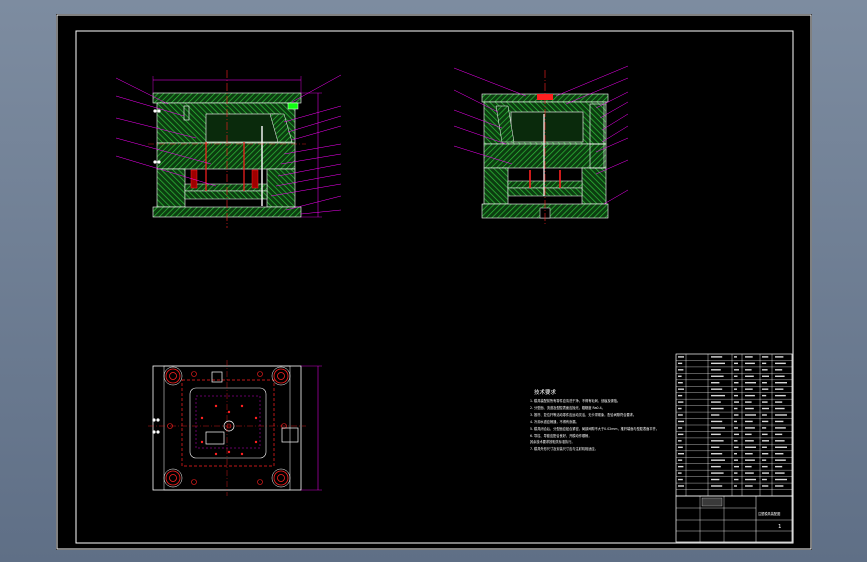 The image size is (867, 562). Describe the element at coordinates (293, 106) in the screenshot. I see `cooling-nipple` at that location.